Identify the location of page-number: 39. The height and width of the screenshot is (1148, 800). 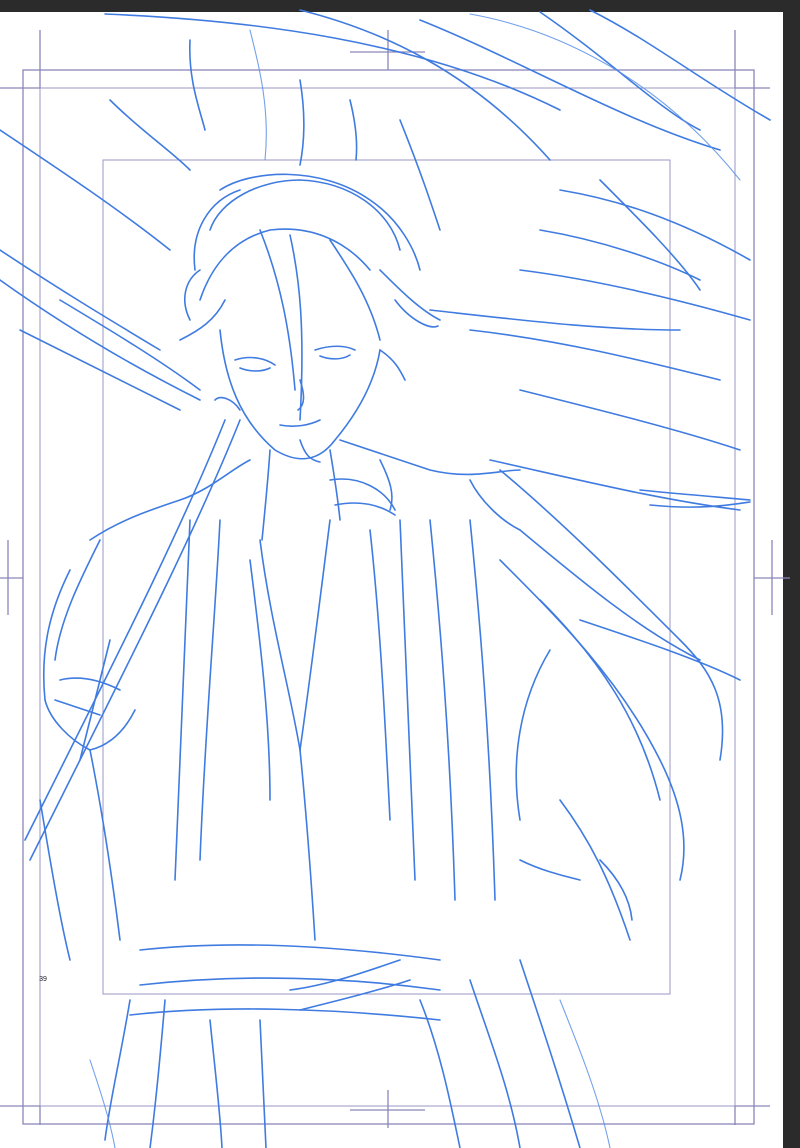
(43, 979).